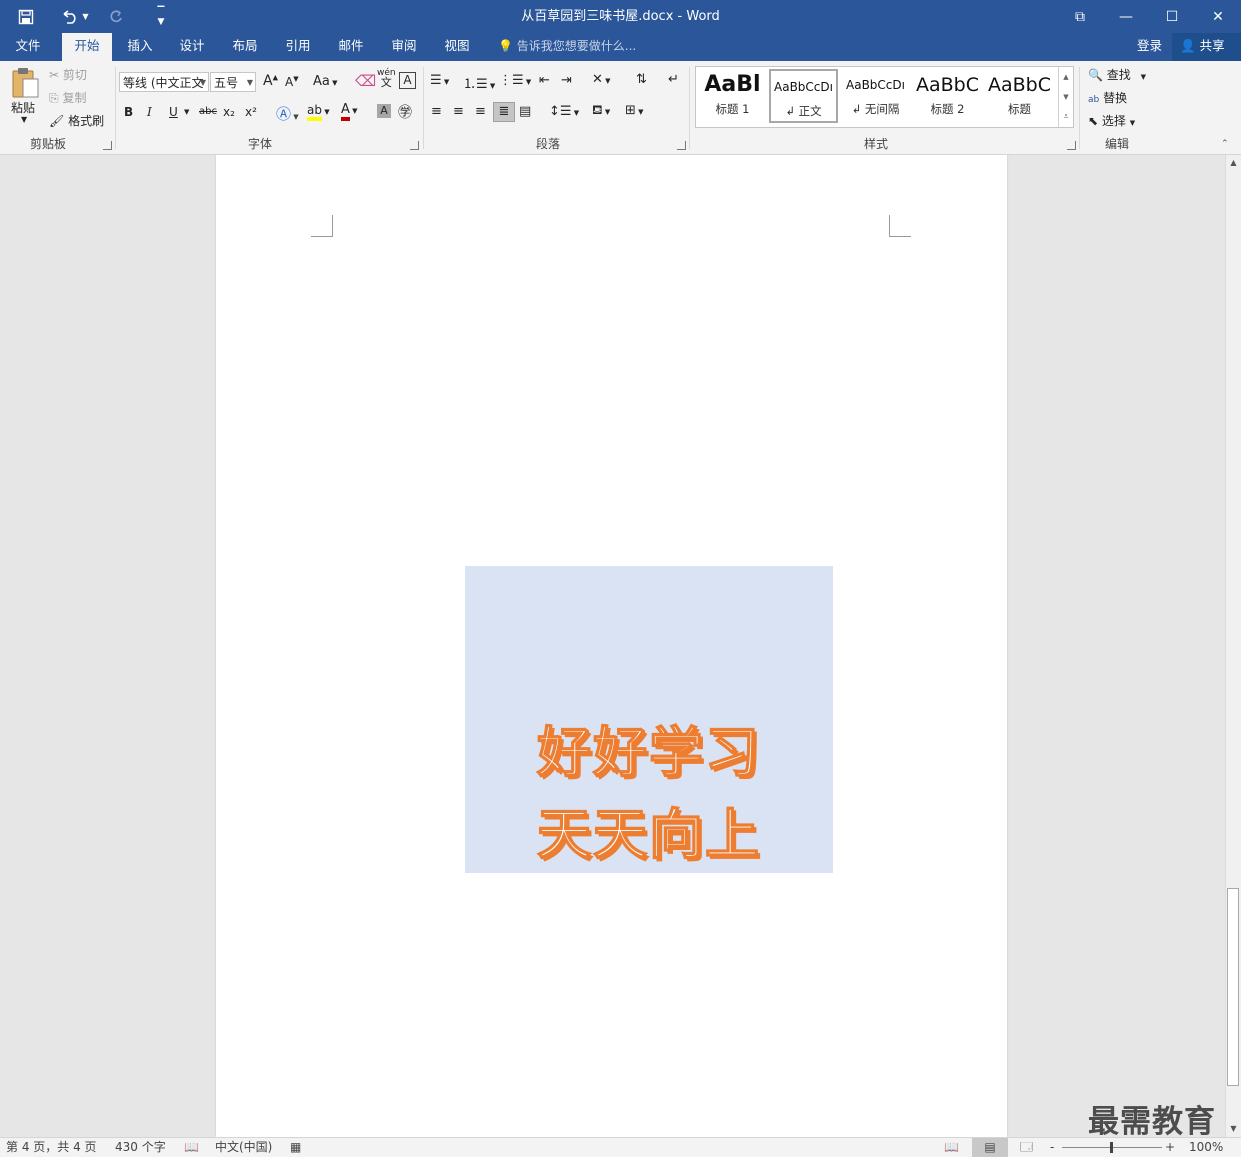 This screenshot has height=1157, width=1241. Describe the element at coordinates (1218, 16) in the screenshot. I see `close-button: ✕` at that location.